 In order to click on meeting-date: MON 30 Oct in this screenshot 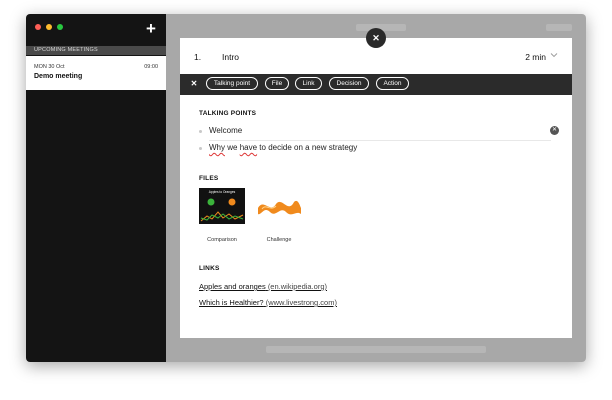, I will do `click(49, 67)`.